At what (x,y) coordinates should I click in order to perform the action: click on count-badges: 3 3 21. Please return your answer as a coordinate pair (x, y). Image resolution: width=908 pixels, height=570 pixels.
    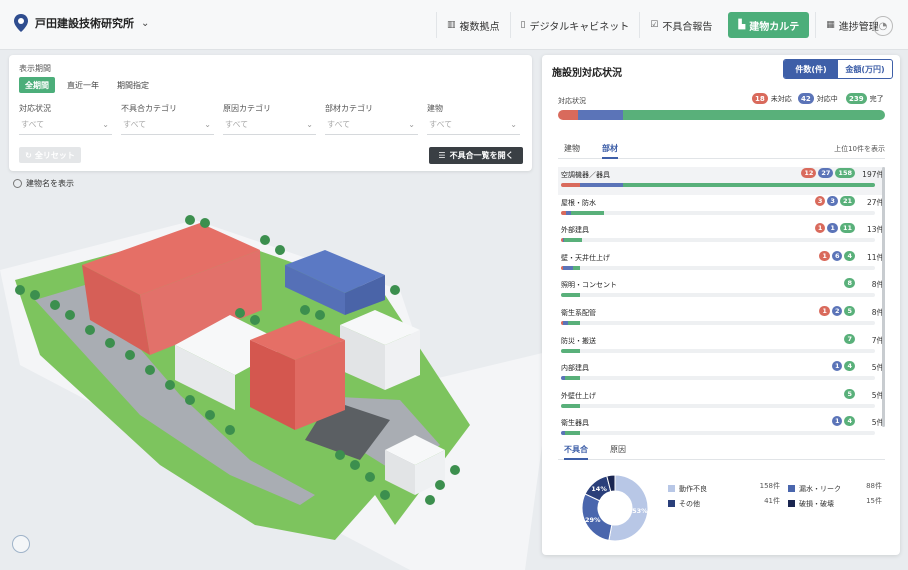
    Looking at the image, I should click on (834, 200).